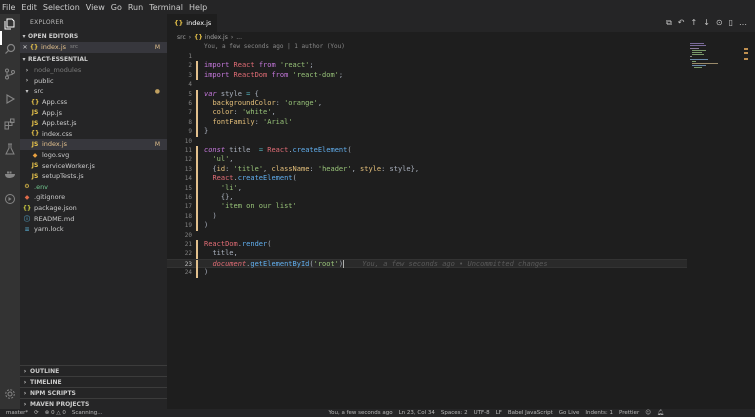 Image resolution: width=755 pixels, height=417 pixels. What do you see at coordinates (599, 413) in the screenshot?
I see `indents-status: Indents: 1` at bounding box center [599, 413].